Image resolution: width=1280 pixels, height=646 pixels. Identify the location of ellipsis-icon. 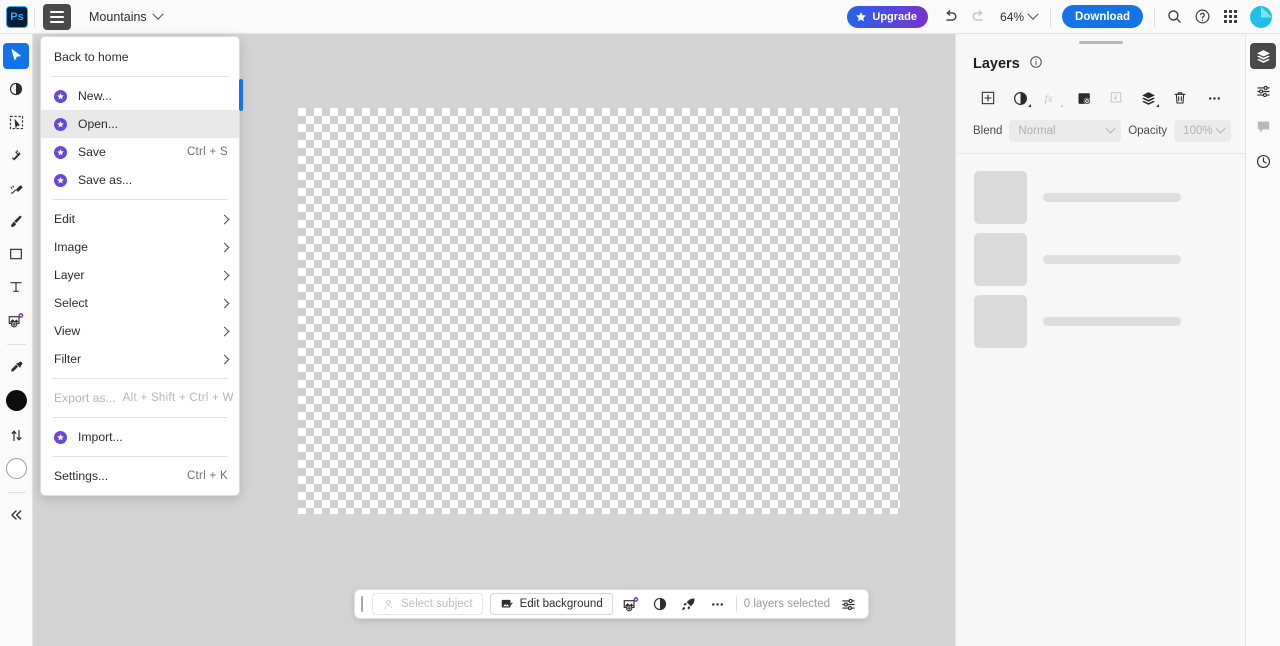
(718, 604).